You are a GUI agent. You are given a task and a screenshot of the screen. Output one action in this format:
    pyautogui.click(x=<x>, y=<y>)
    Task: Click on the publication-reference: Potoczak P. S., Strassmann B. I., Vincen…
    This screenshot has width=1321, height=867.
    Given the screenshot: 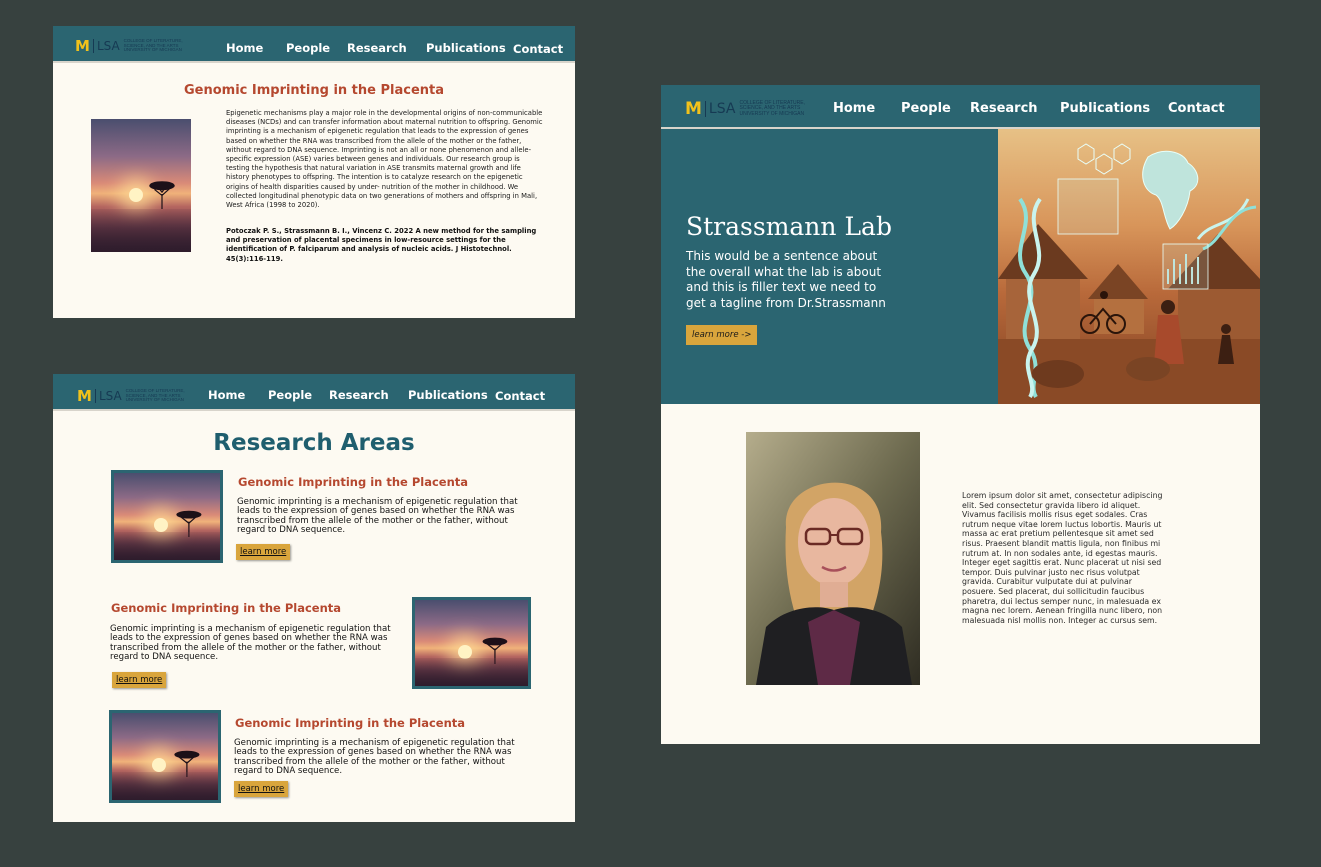 What is the action you would take?
    pyautogui.click(x=385, y=245)
    